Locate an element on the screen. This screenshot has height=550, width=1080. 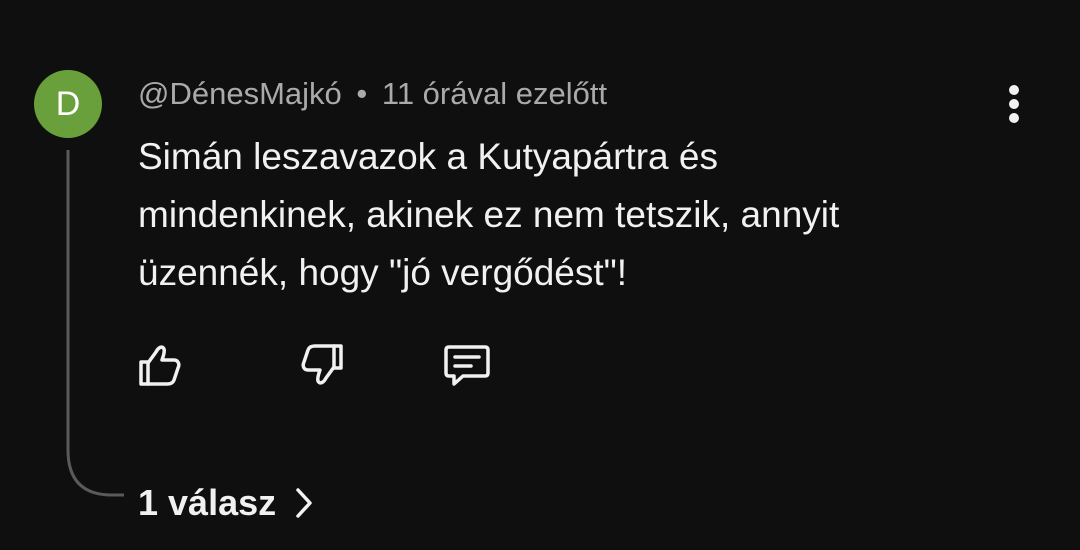
author-handle: @DénesMajkó is located at coordinates (240, 93).